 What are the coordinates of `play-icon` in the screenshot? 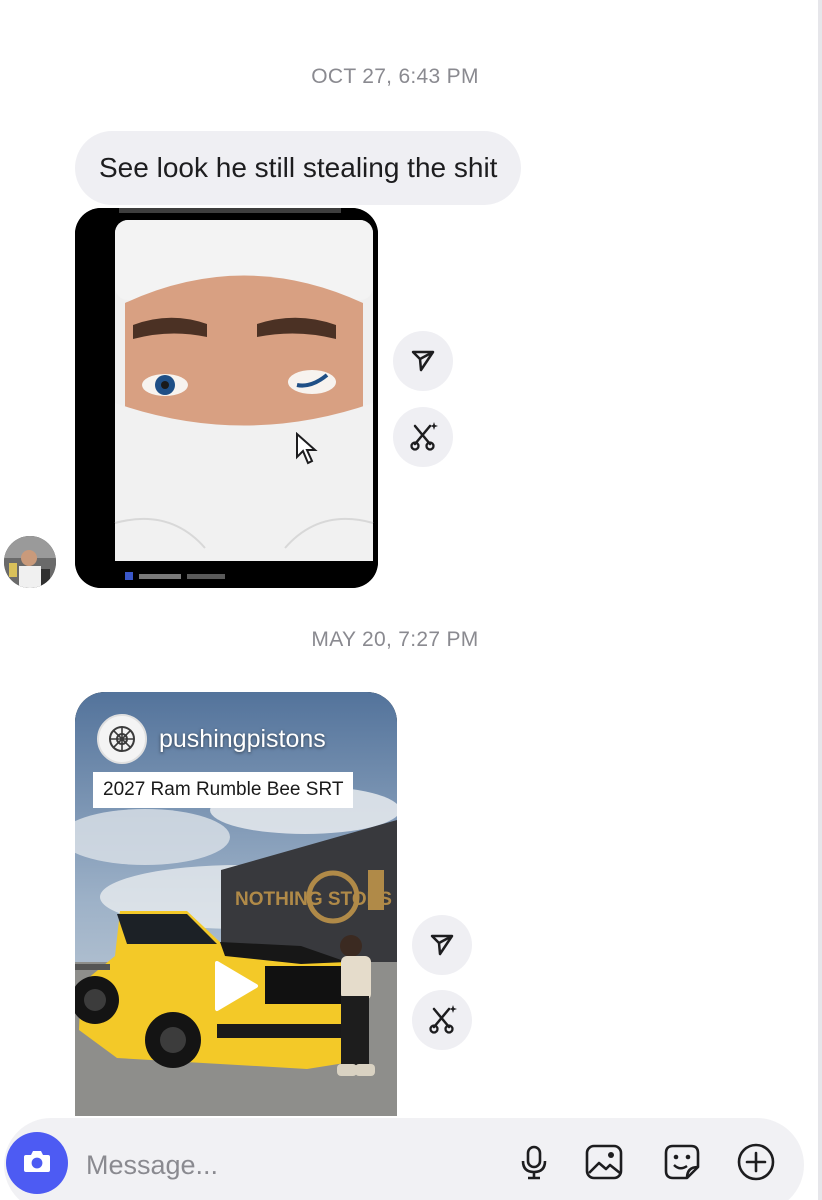 It's located at (235, 988).